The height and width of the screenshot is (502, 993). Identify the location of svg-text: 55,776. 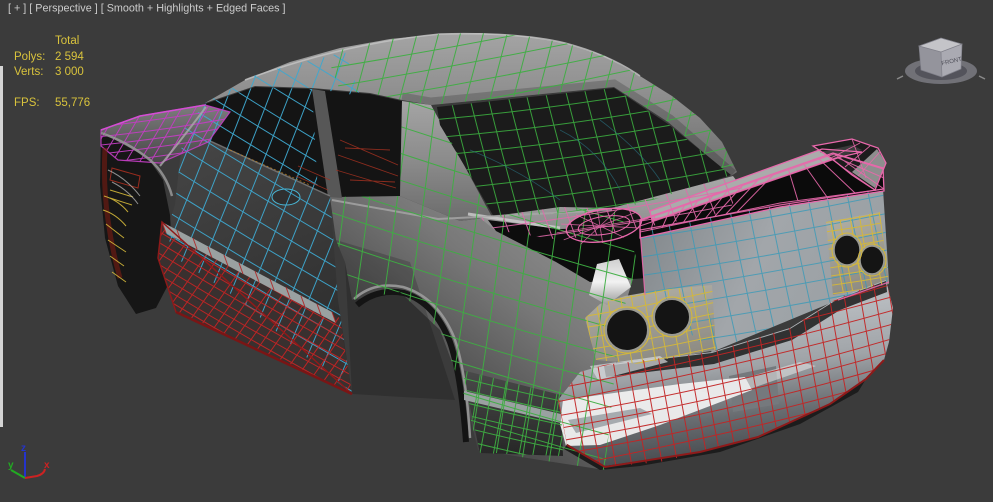
(72, 103).